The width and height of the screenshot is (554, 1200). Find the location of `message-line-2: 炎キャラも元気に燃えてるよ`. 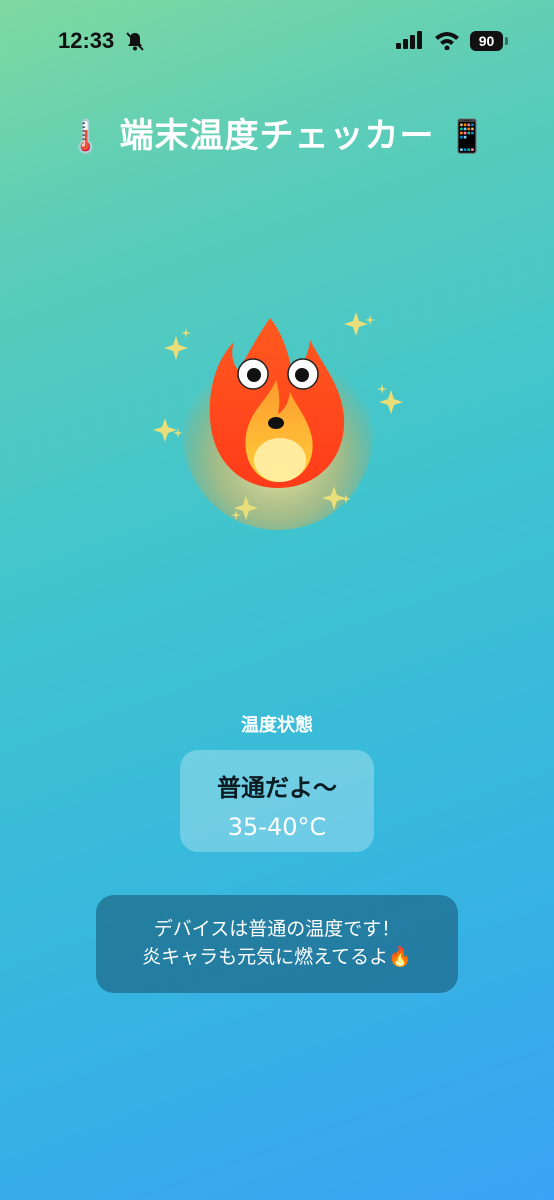

message-line-2: 炎キャラも元気に燃えてるよ is located at coordinates (265, 957).